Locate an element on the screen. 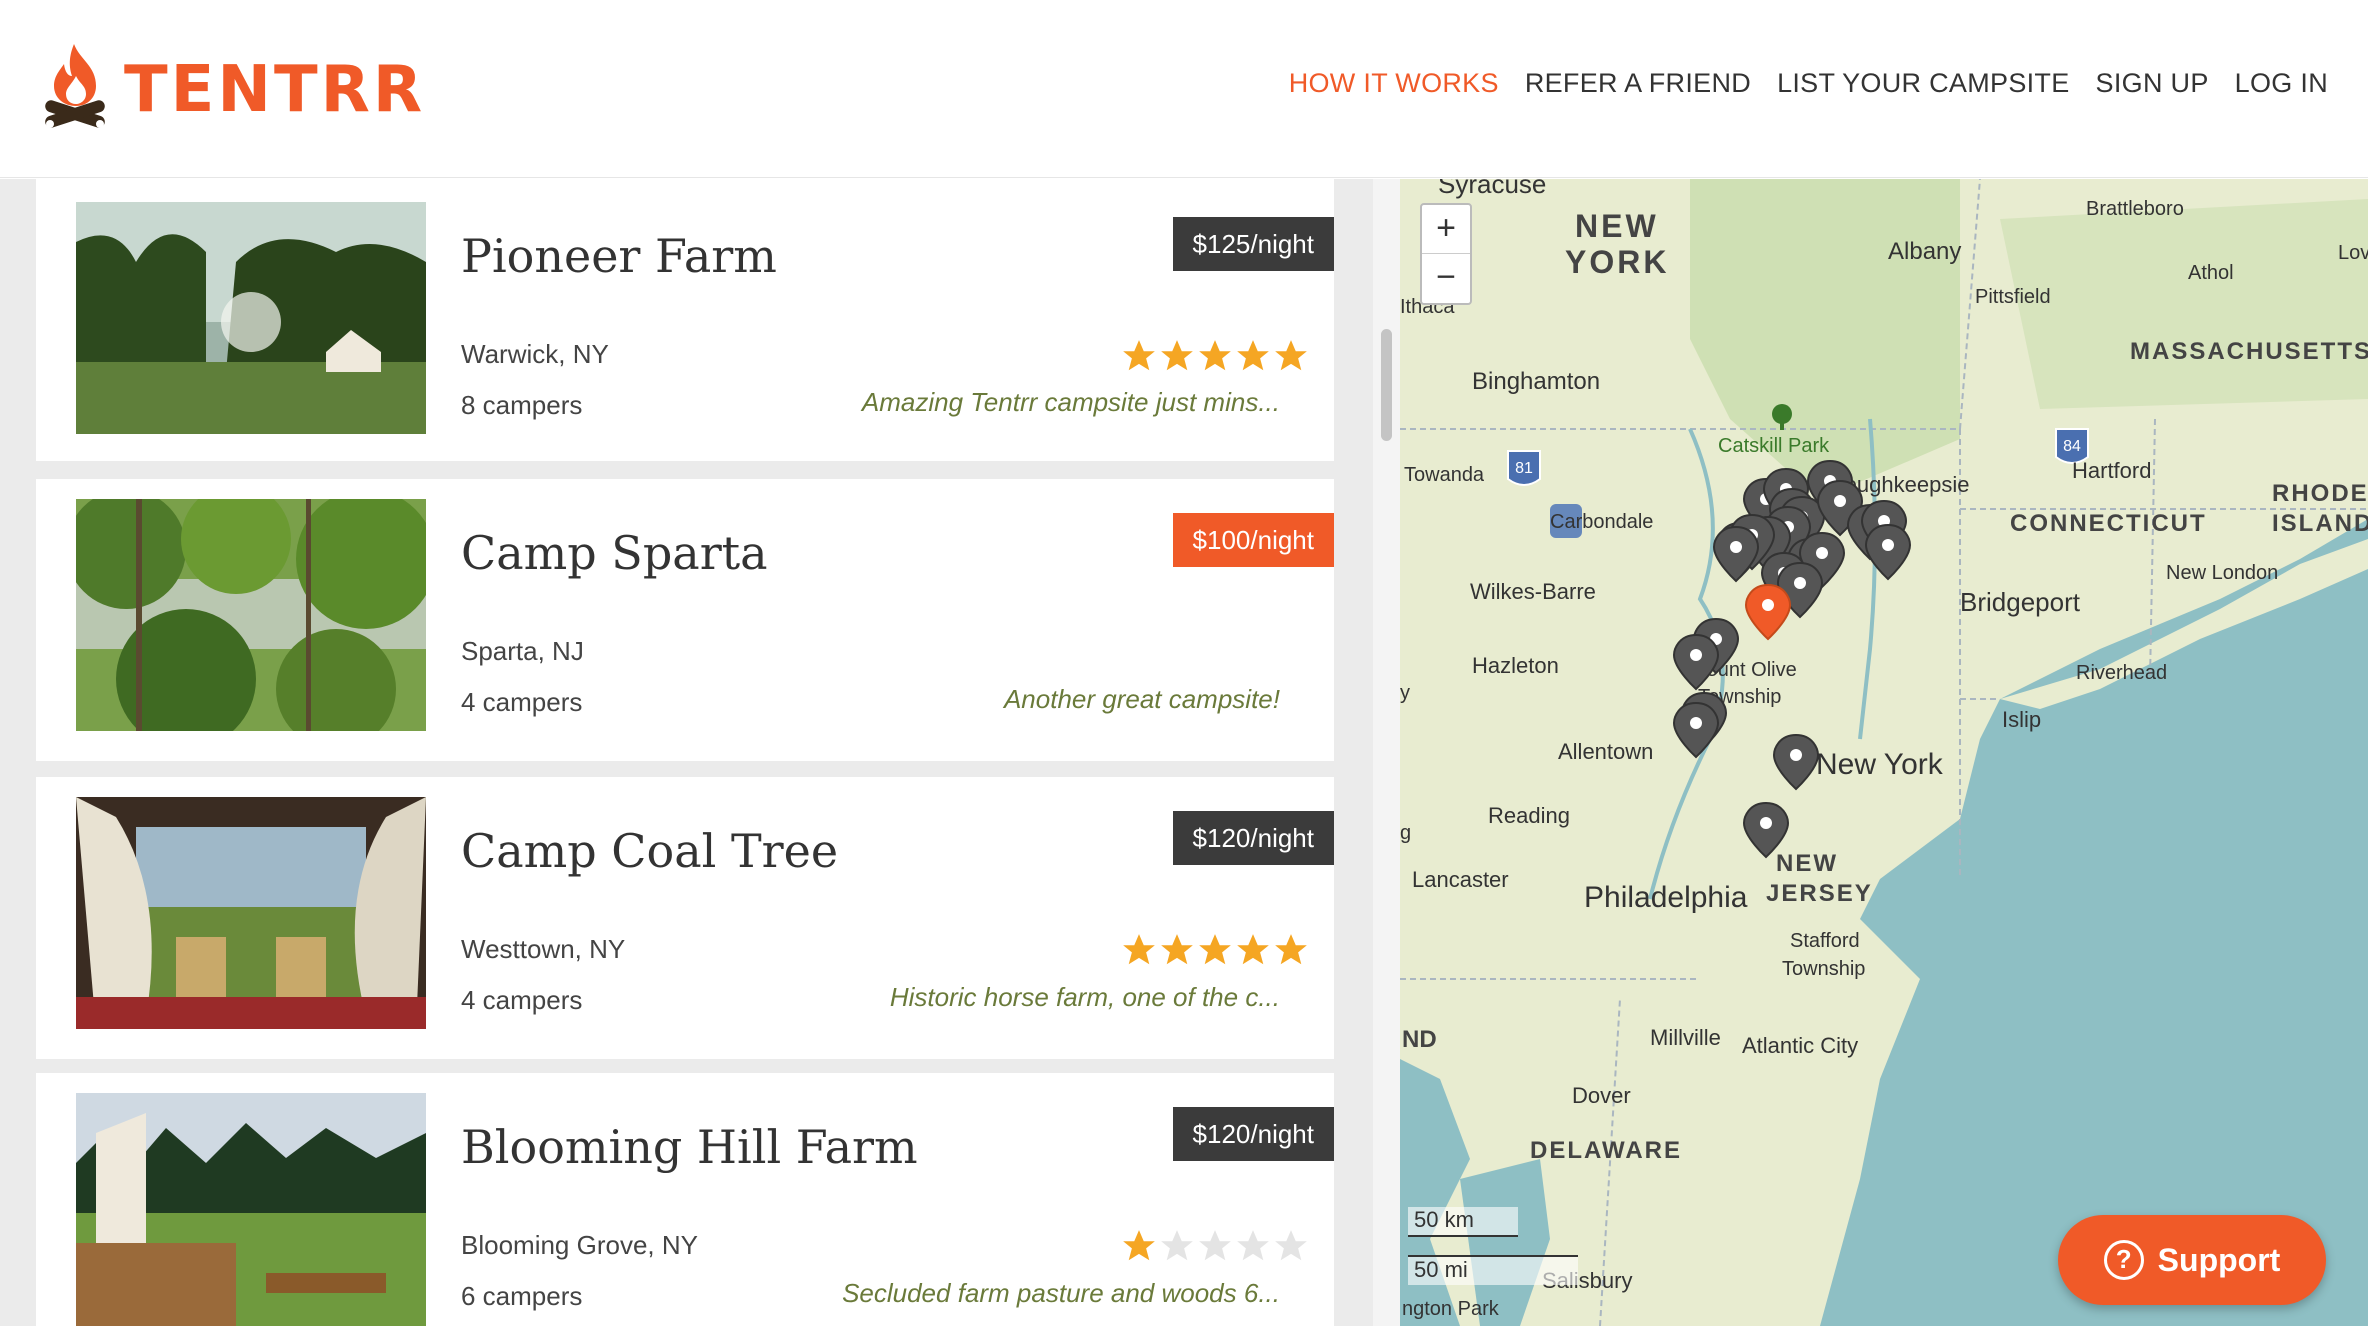 This screenshot has height=1326, width=2368. svg-text: Lov is located at coordinates (2353, 253).